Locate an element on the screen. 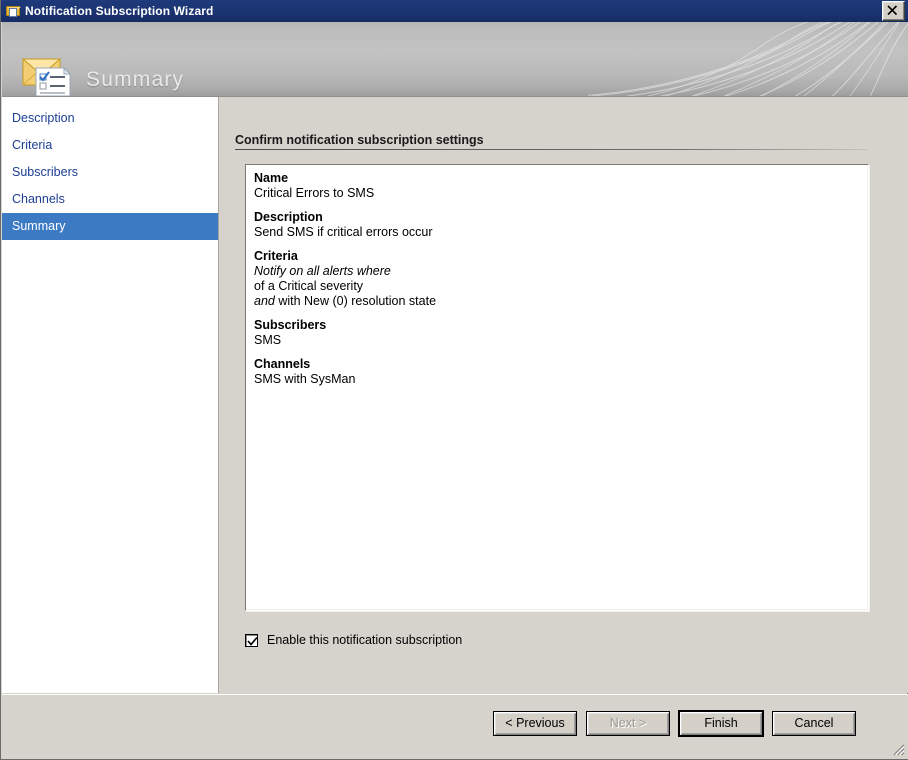 The height and width of the screenshot is (760, 908). page-title-rule is located at coordinates (551, 149).